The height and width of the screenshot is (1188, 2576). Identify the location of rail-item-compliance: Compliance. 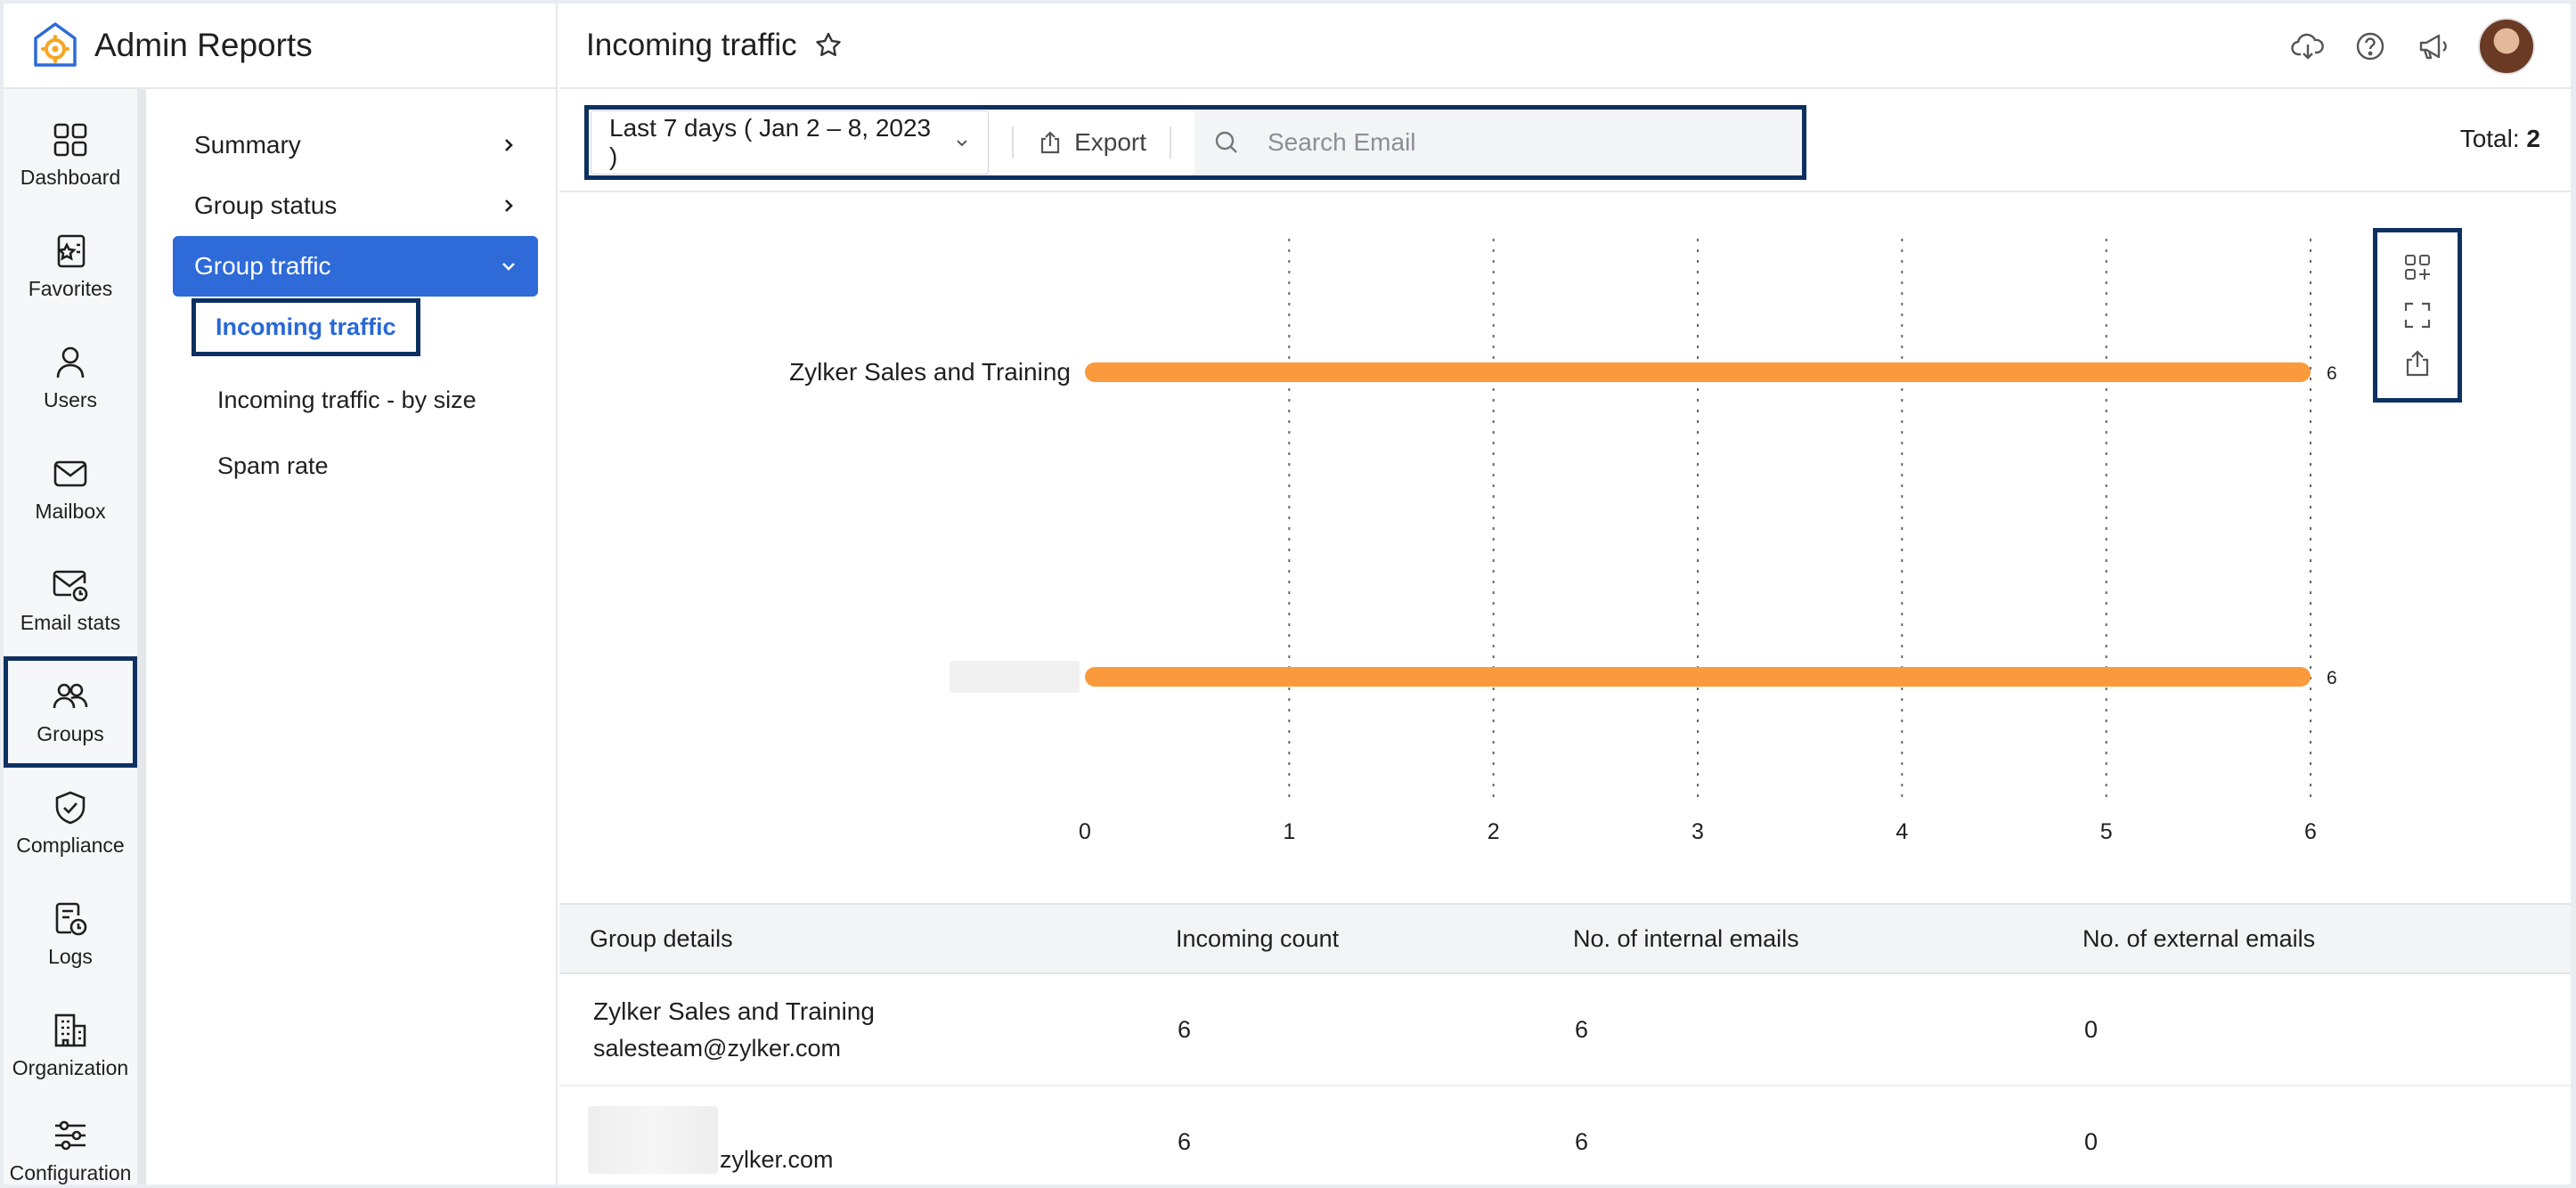
(70, 823).